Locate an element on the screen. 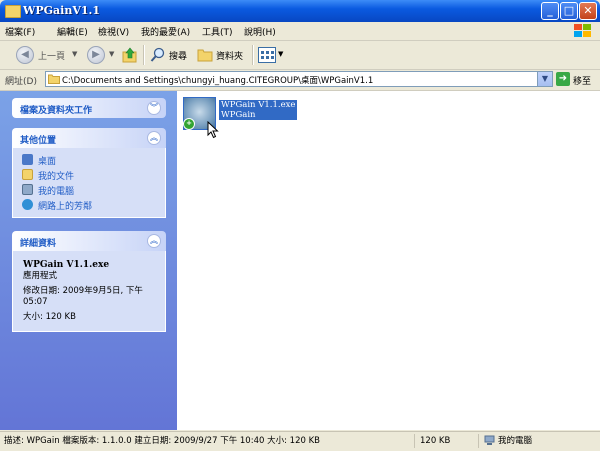  link-label: 網路上的芳鄰 is located at coordinates (65, 205).